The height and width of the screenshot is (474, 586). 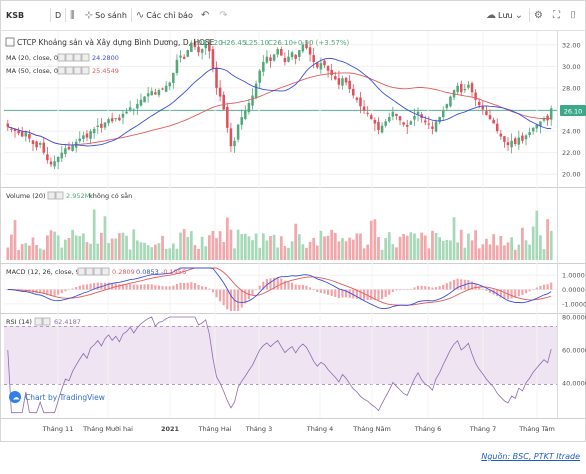 I want to click on macd-value-hist: 0.2809, so click(x=123, y=272).